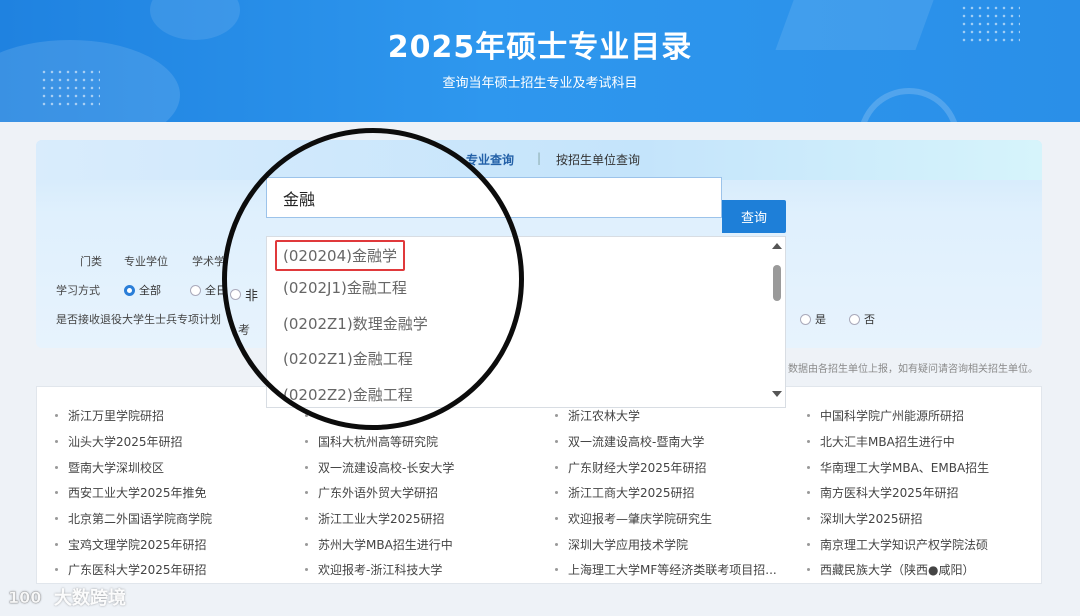 The width and height of the screenshot is (1080, 616). Describe the element at coordinates (820, 319) in the screenshot. I see `radio-label: 是` at that location.